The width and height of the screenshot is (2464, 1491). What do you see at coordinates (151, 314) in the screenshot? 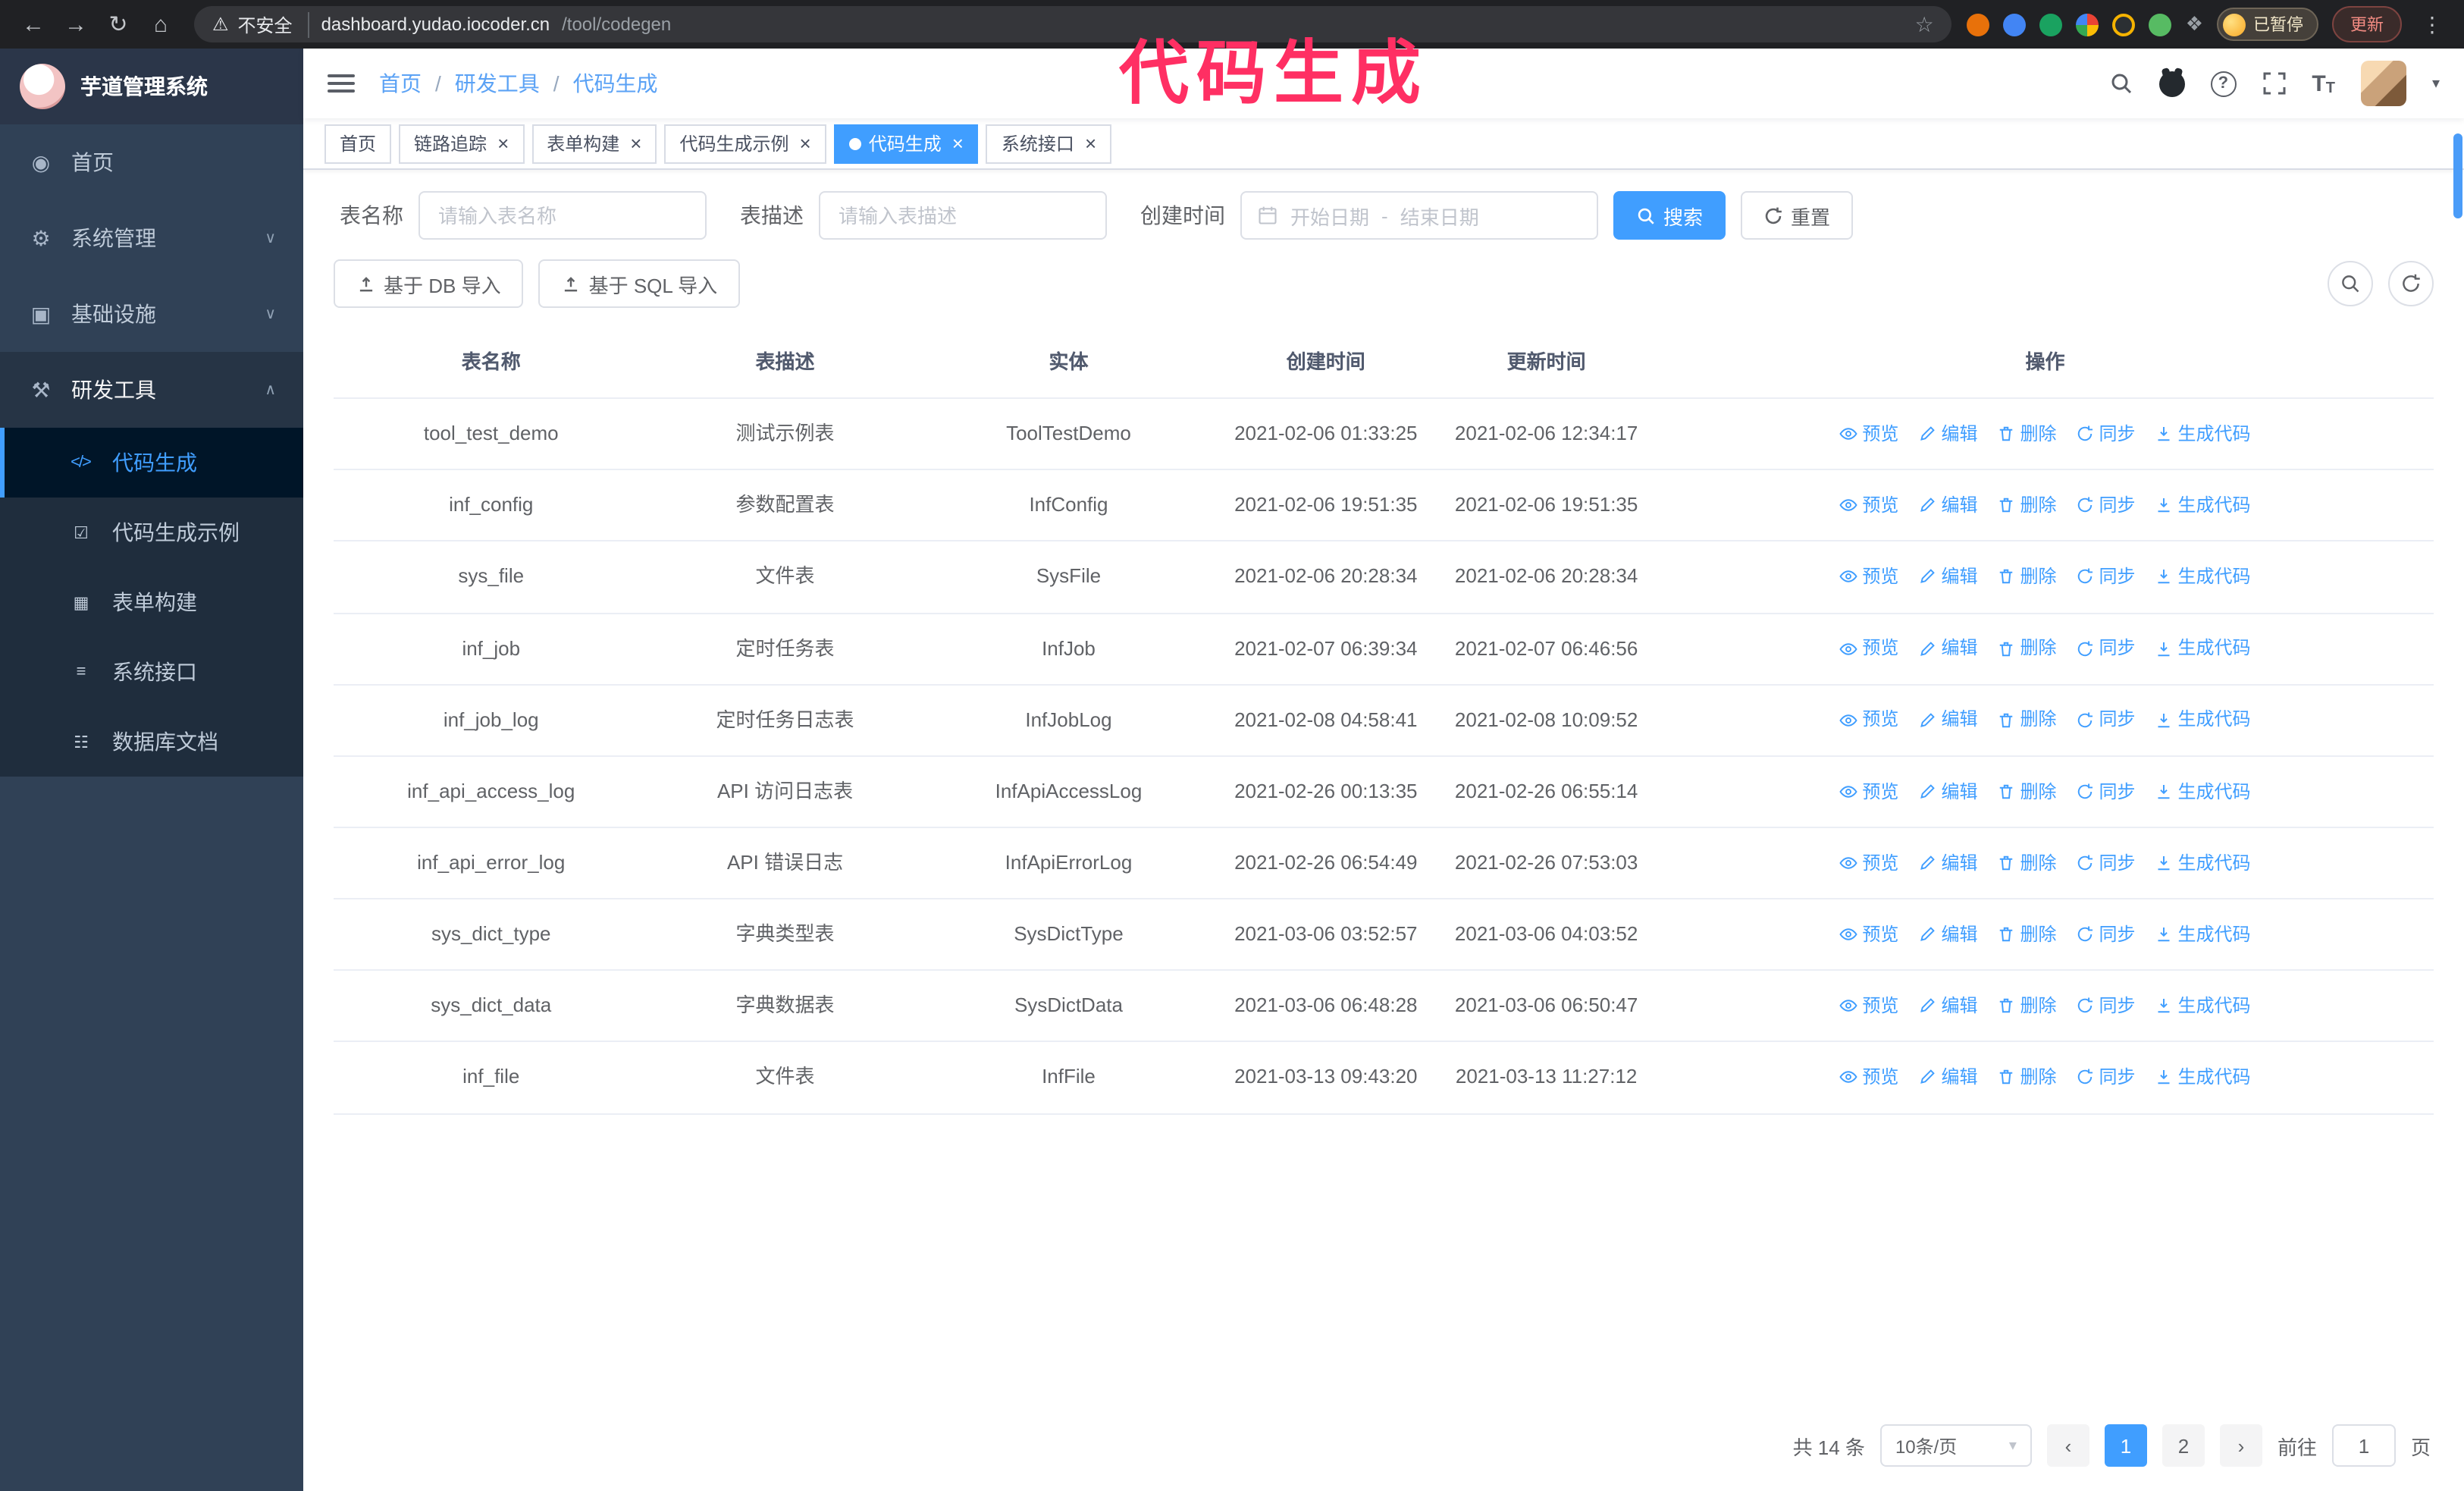
I see `sidebar-item-infra: ▣ 基础设施 ∨` at bounding box center [151, 314].